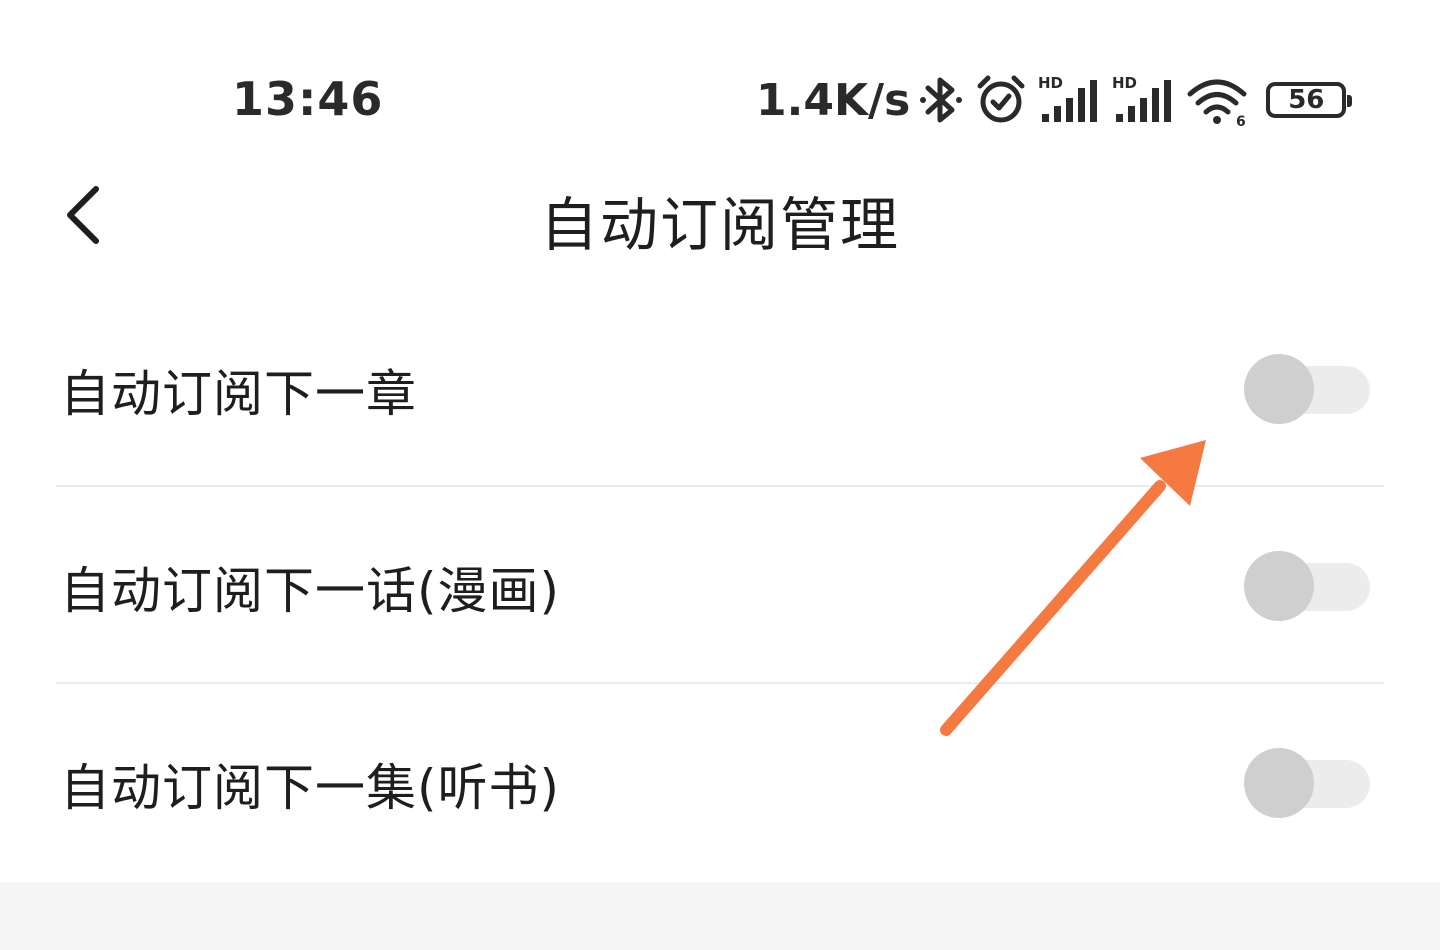 Image resolution: width=1440 pixels, height=950 pixels. I want to click on wifi-icon: 6, so click(1217, 100).